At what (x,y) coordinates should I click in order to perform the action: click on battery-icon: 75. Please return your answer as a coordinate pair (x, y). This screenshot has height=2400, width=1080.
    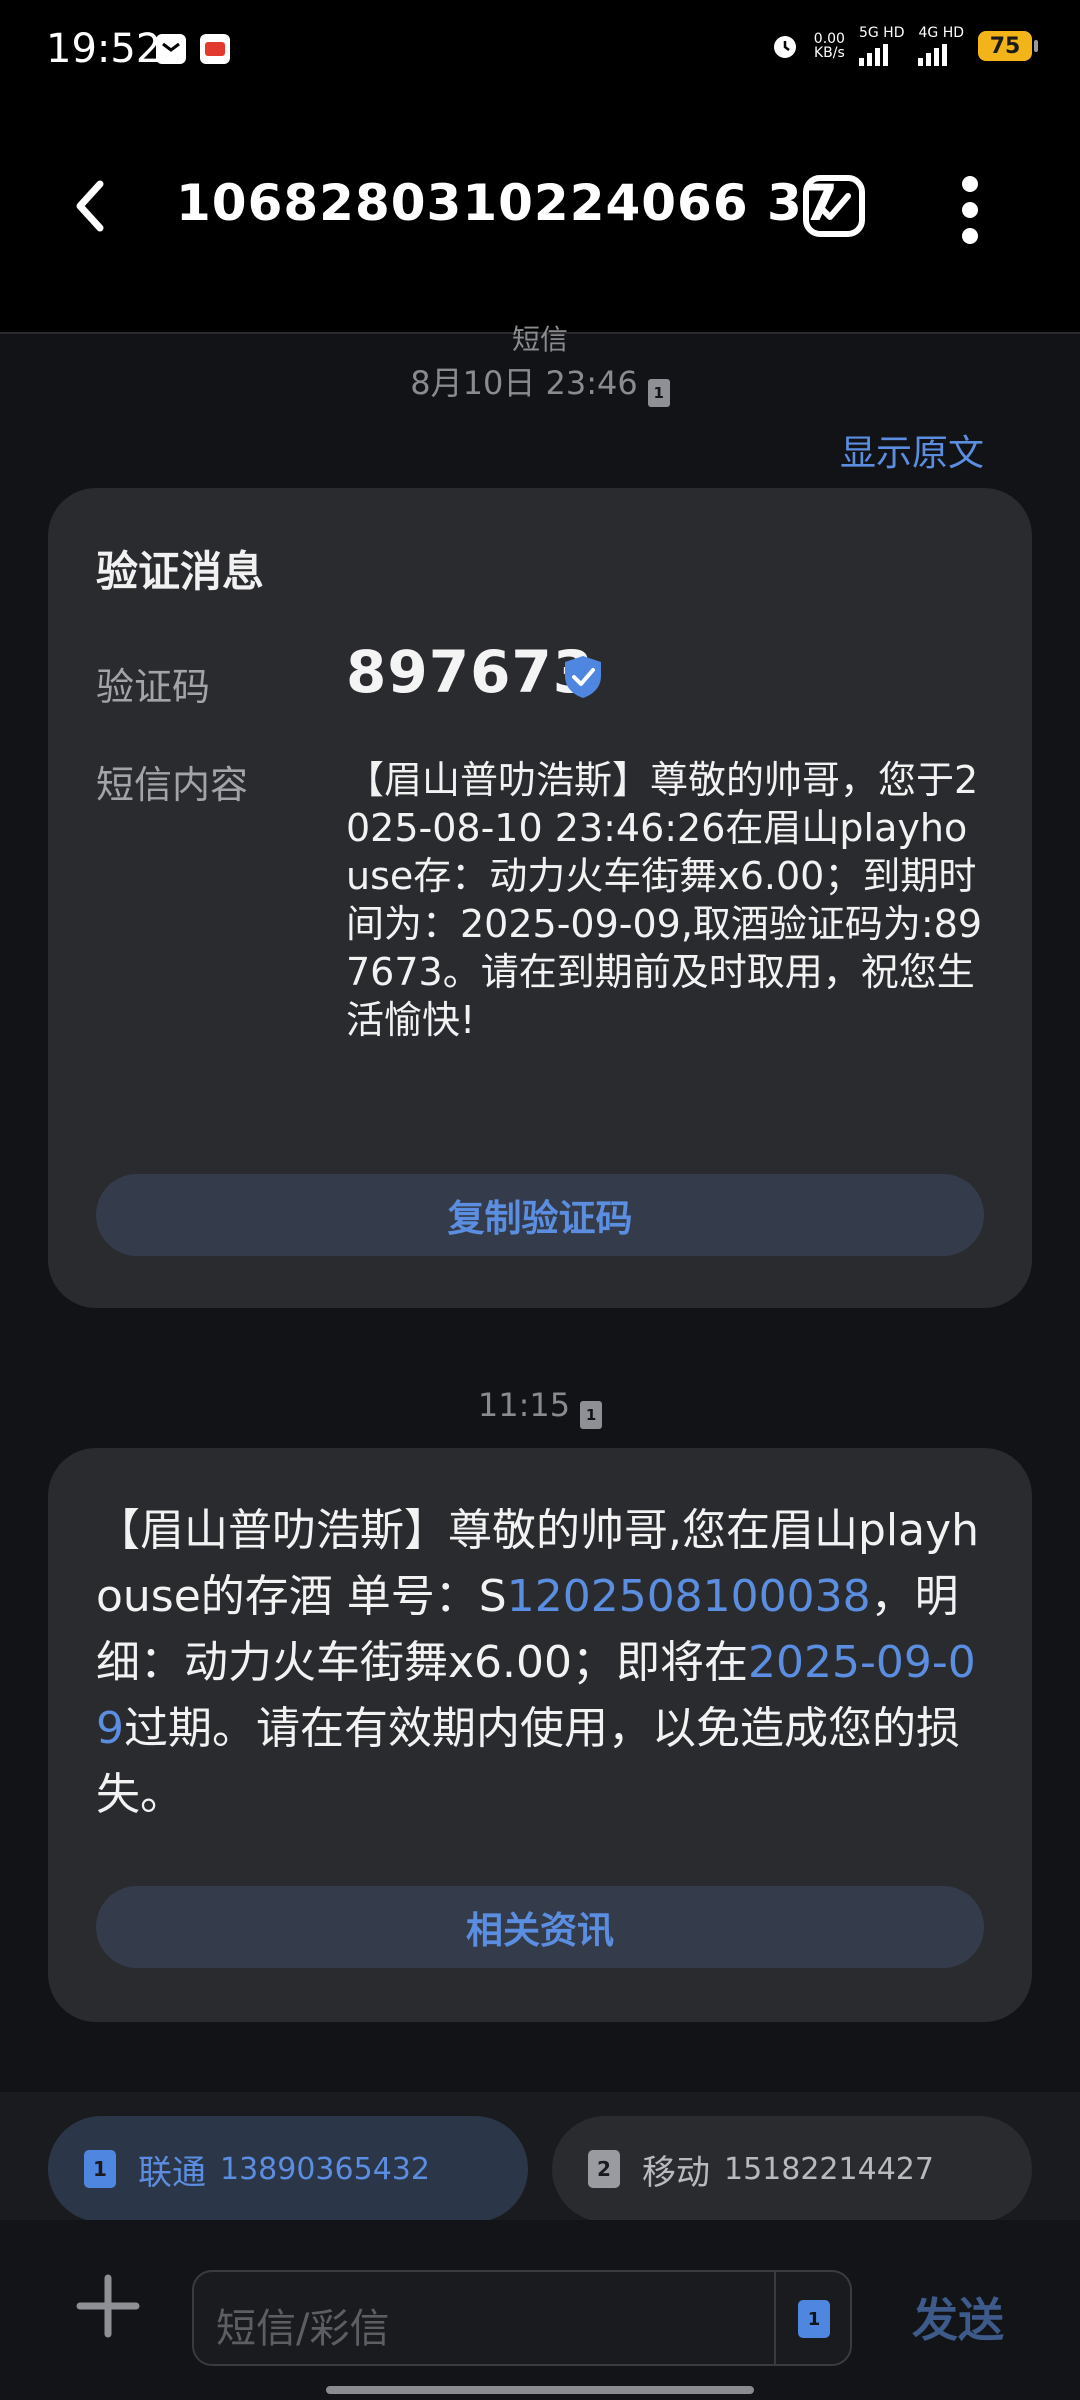
    Looking at the image, I should click on (1008, 46).